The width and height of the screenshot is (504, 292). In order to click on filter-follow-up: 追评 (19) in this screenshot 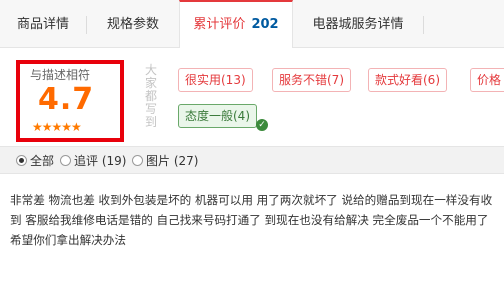, I will do `click(93, 161)`.